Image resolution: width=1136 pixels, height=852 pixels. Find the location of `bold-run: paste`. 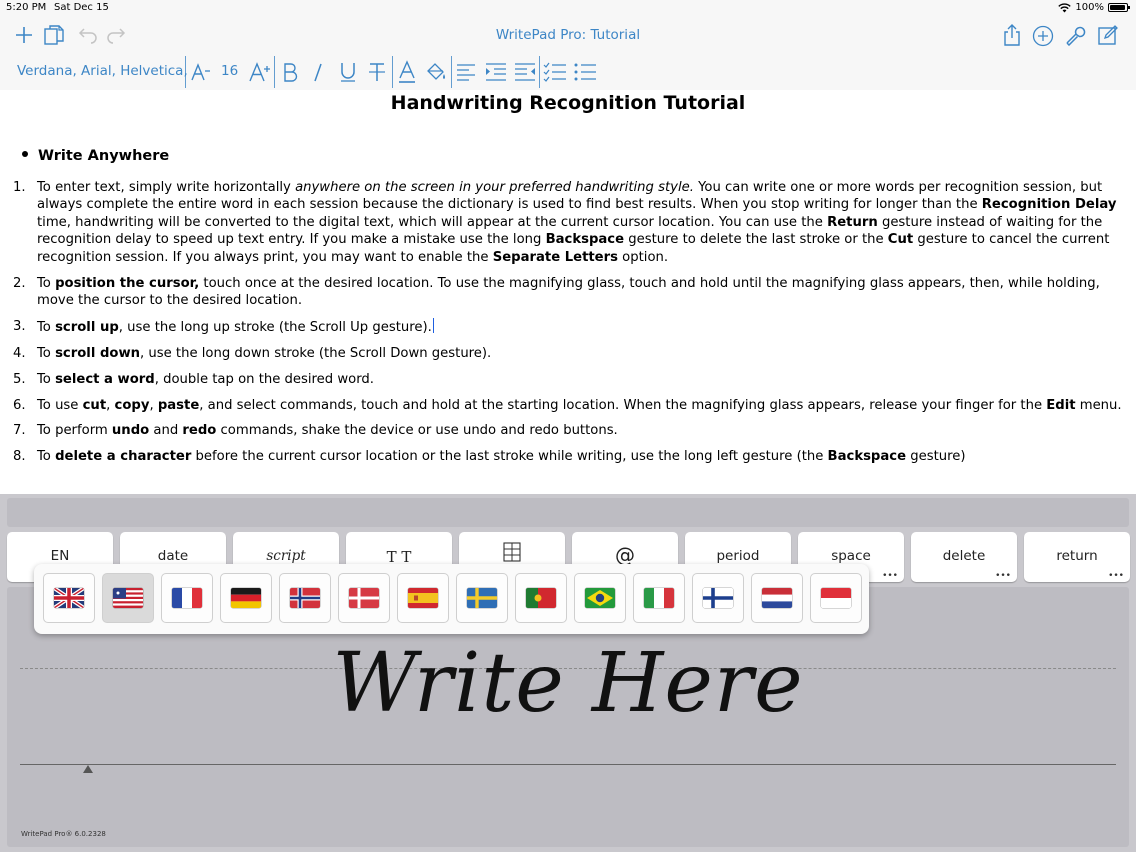

bold-run: paste is located at coordinates (178, 405).